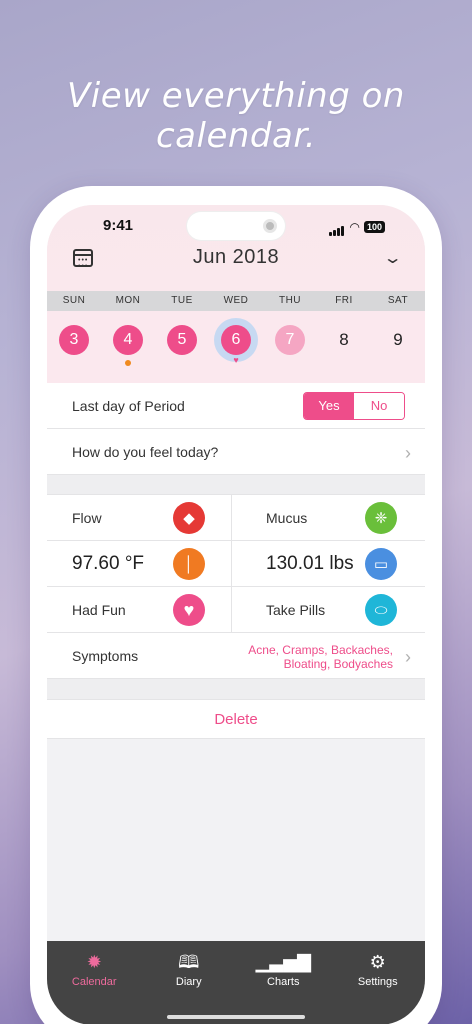 This screenshot has width=472, height=1024. Describe the element at coordinates (139, 609) in the screenshot. I see `had-fun-cell: Had Fun ♥` at that location.